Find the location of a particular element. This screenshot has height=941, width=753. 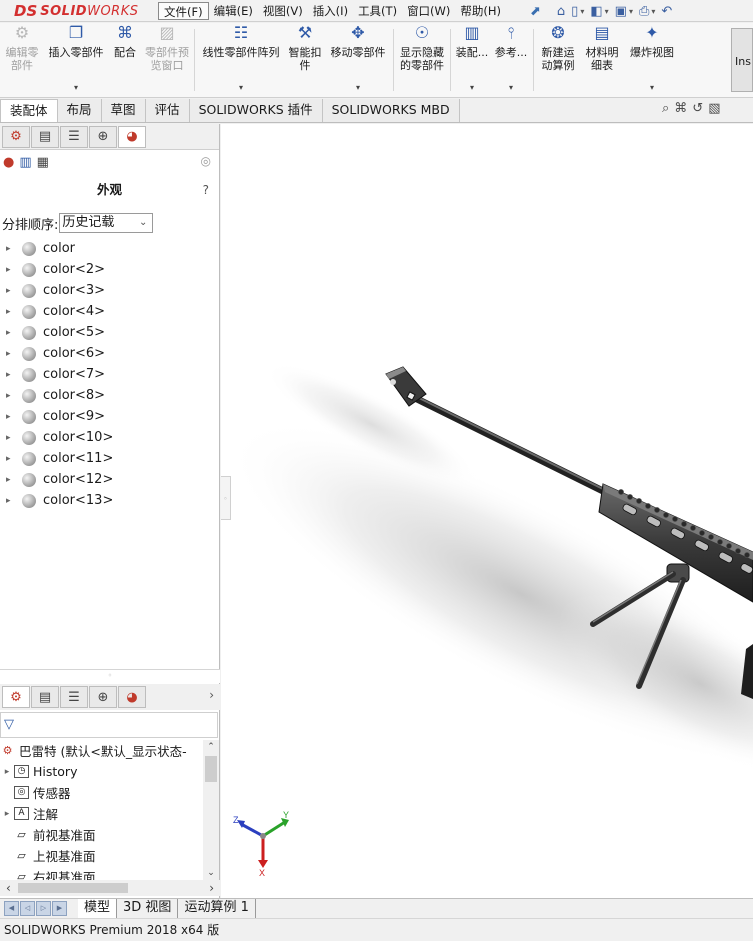

tab-assembly: 装配体 is located at coordinates (29, 110).